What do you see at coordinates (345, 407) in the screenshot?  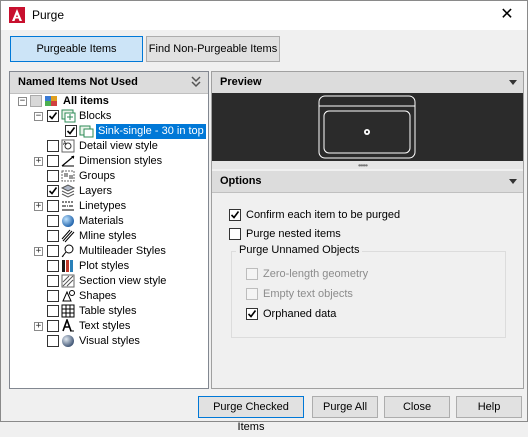 I see `purge-all-button: Purge All` at bounding box center [345, 407].